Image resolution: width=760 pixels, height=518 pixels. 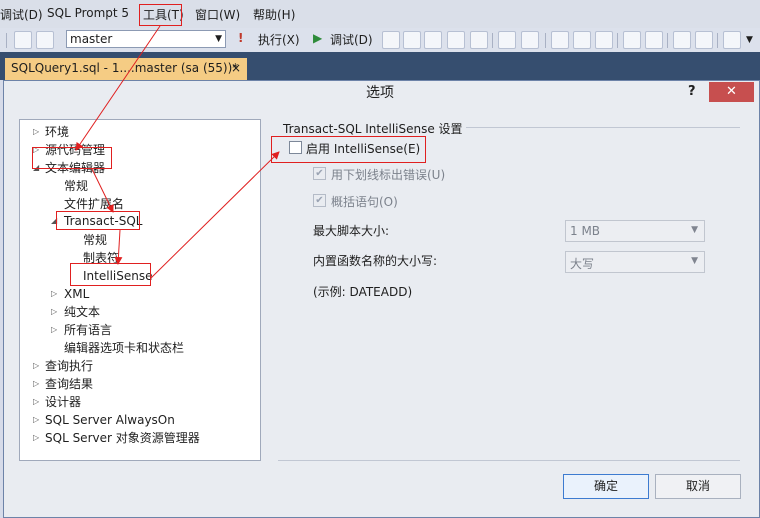 What do you see at coordinates (102, 190) in the screenshot?
I see `arrow-text-editor-to-tsql` at bounding box center [102, 190].